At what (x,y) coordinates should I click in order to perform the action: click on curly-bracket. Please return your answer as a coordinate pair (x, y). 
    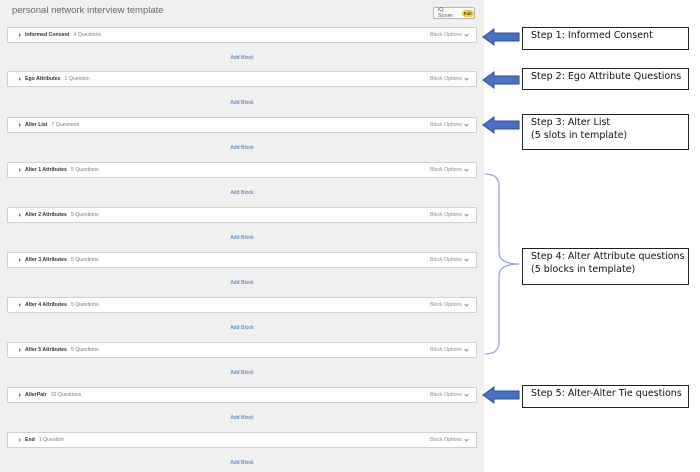
    Looking at the image, I should click on (502, 264).